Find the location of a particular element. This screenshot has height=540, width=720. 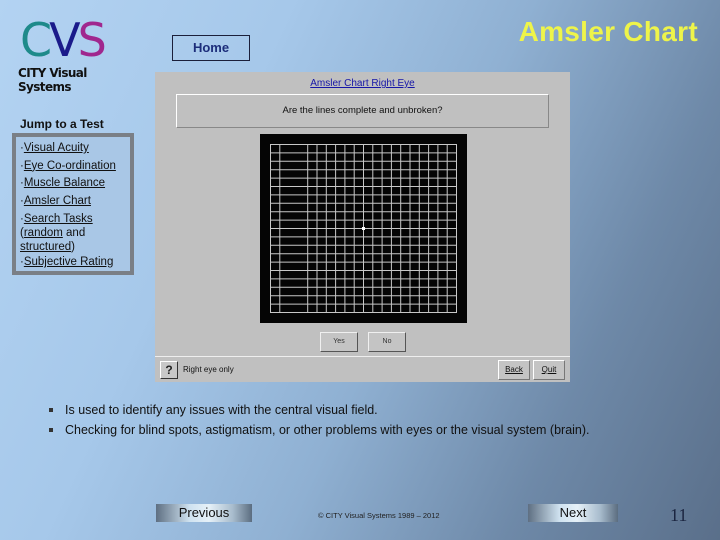

logo-letter-s: S is located at coordinates (92, 40).